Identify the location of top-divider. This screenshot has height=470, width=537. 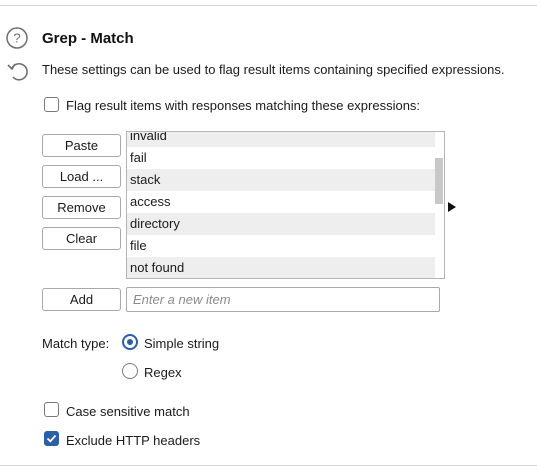
(268, 5).